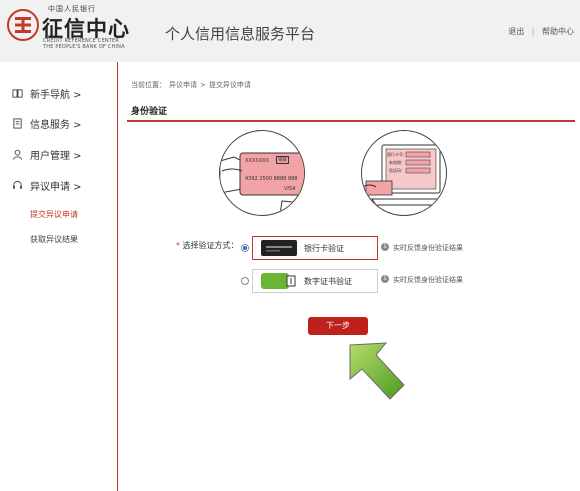 The height and width of the screenshot is (491, 580). Describe the element at coordinates (183, 85) in the screenshot. I see `breadcrumb-level1: 异议申请` at that location.